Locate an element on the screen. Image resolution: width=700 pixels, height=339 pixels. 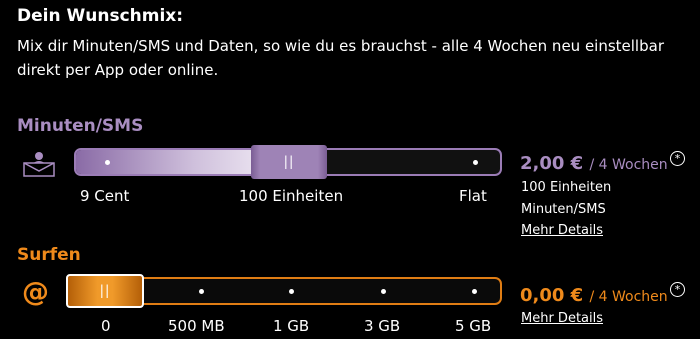
minuten-tick-label: Flat is located at coordinates (473, 196).